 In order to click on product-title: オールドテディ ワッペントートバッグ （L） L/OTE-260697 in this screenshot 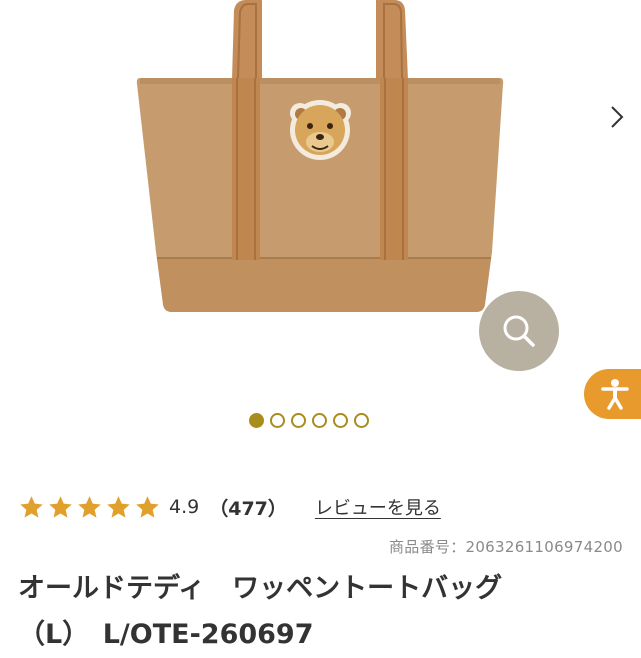, I will do `click(328, 612)`.